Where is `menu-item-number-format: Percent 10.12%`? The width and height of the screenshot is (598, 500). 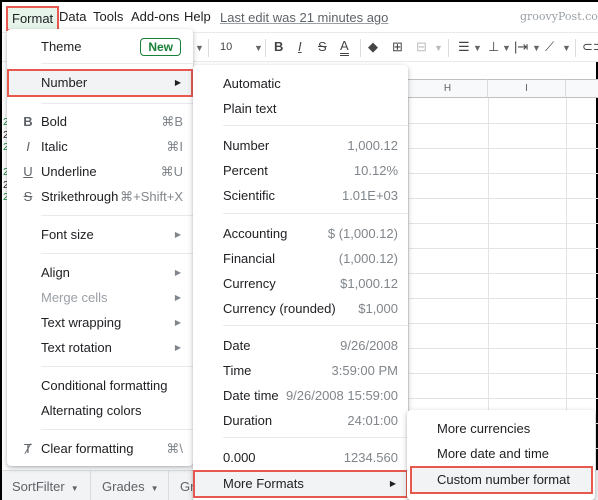
menu-item-number-format: Percent 10.12% is located at coordinates (300, 170).